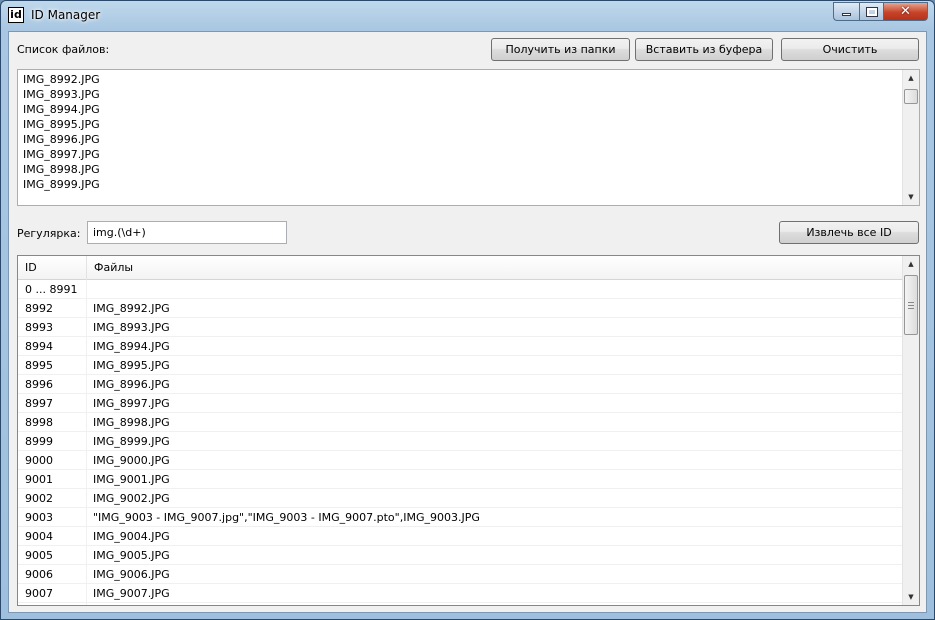 This screenshot has height=620, width=935. What do you see at coordinates (131, 498) in the screenshot?
I see `files-cell: IMG_9002.JPG` at bounding box center [131, 498].